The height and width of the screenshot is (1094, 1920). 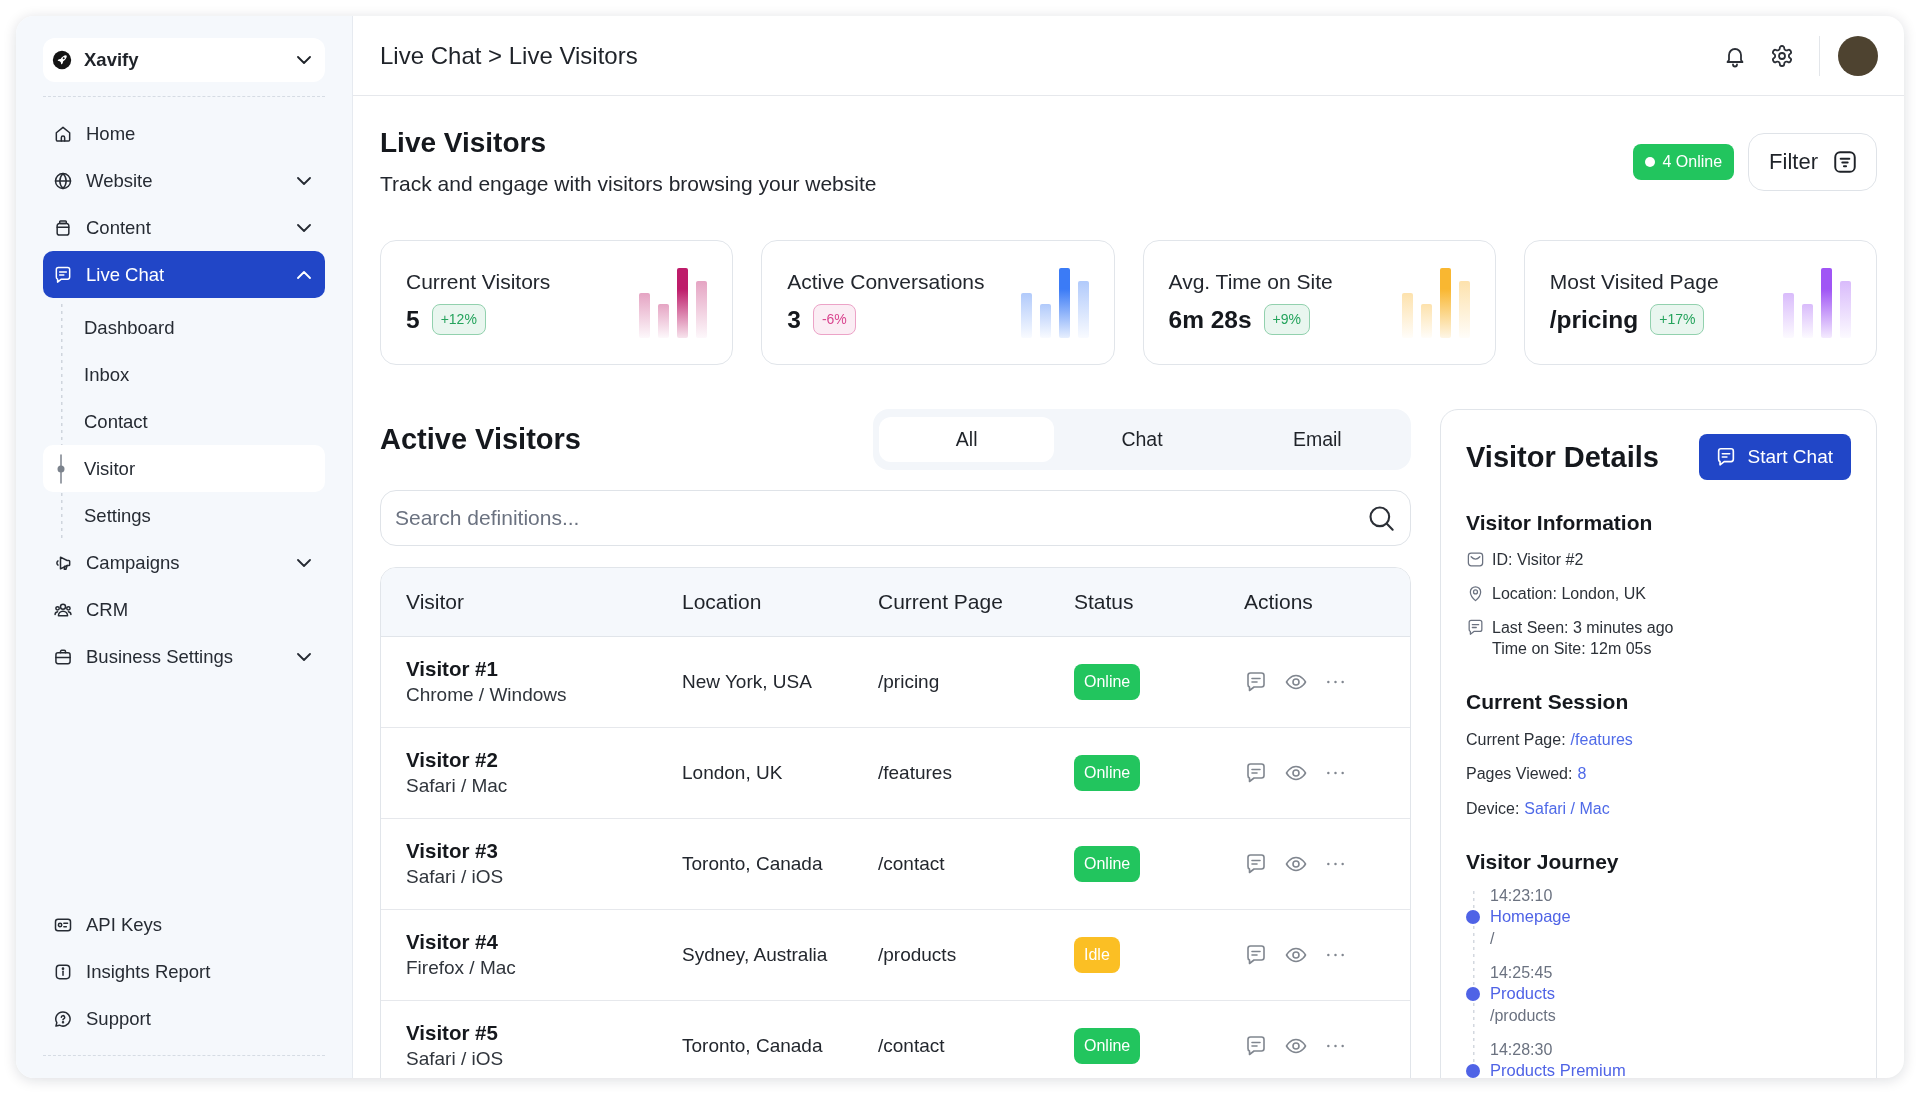 What do you see at coordinates (1594, 319) in the screenshot?
I see `stat-value: /pricing` at bounding box center [1594, 319].